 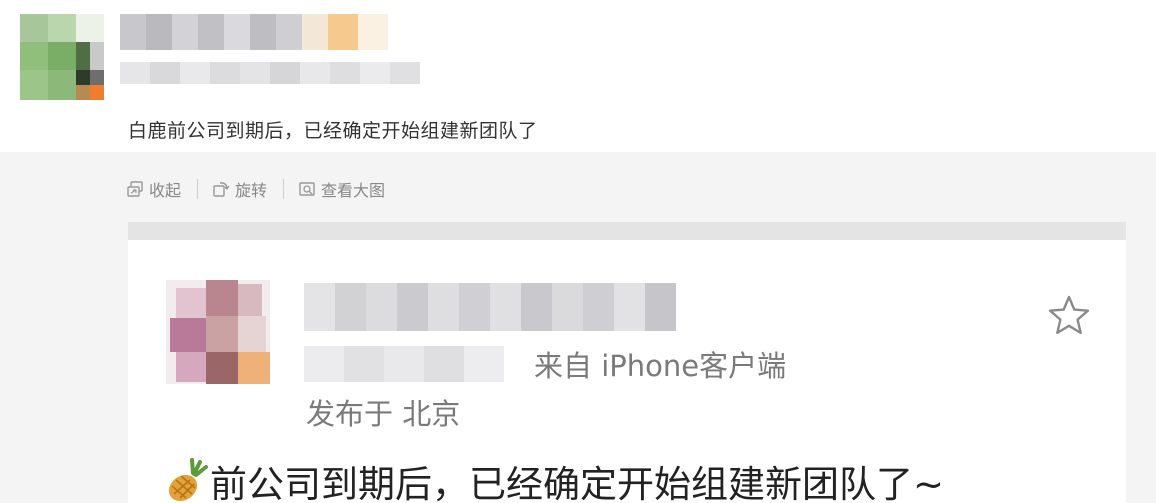 What do you see at coordinates (251, 190) in the screenshot?
I see `rotate-label: 旋转` at bounding box center [251, 190].